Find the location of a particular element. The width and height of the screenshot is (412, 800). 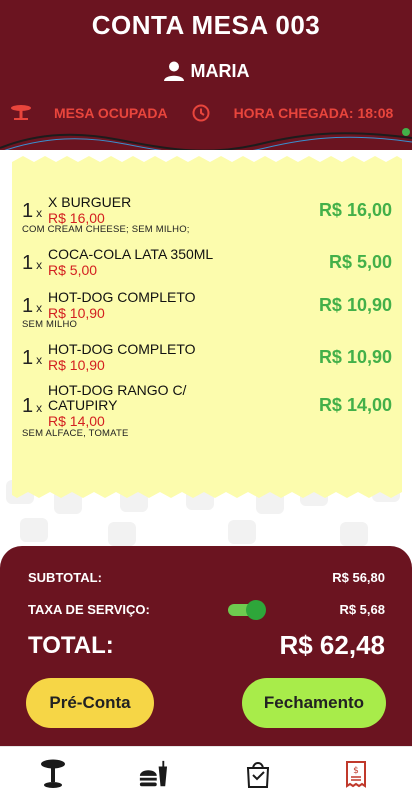

table-icon is located at coordinates (21, 113).